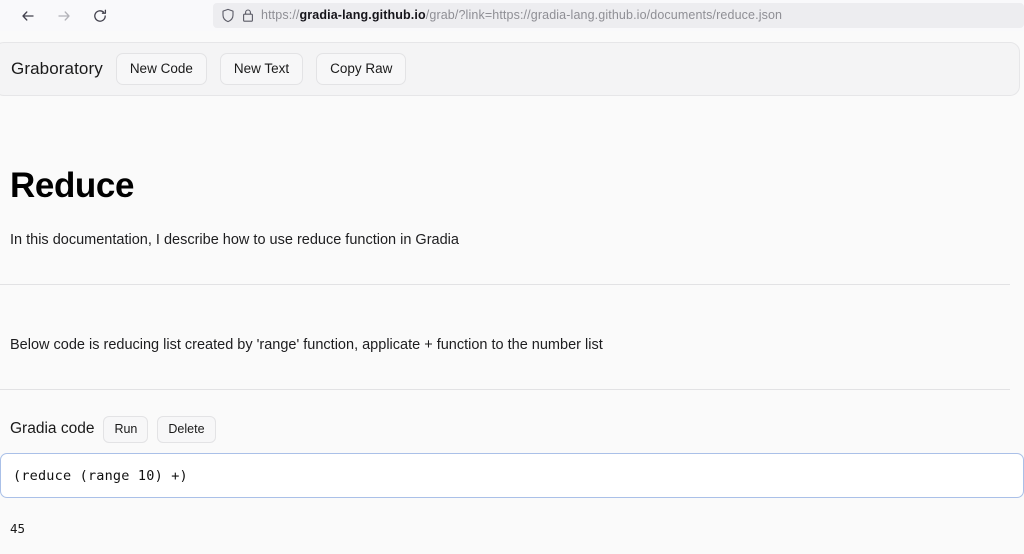 This screenshot has width=1024, height=554. Describe the element at coordinates (510, 69) in the screenshot. I see `app-toolbar: Graboratory New Code New Text Copy Raw` at that location.